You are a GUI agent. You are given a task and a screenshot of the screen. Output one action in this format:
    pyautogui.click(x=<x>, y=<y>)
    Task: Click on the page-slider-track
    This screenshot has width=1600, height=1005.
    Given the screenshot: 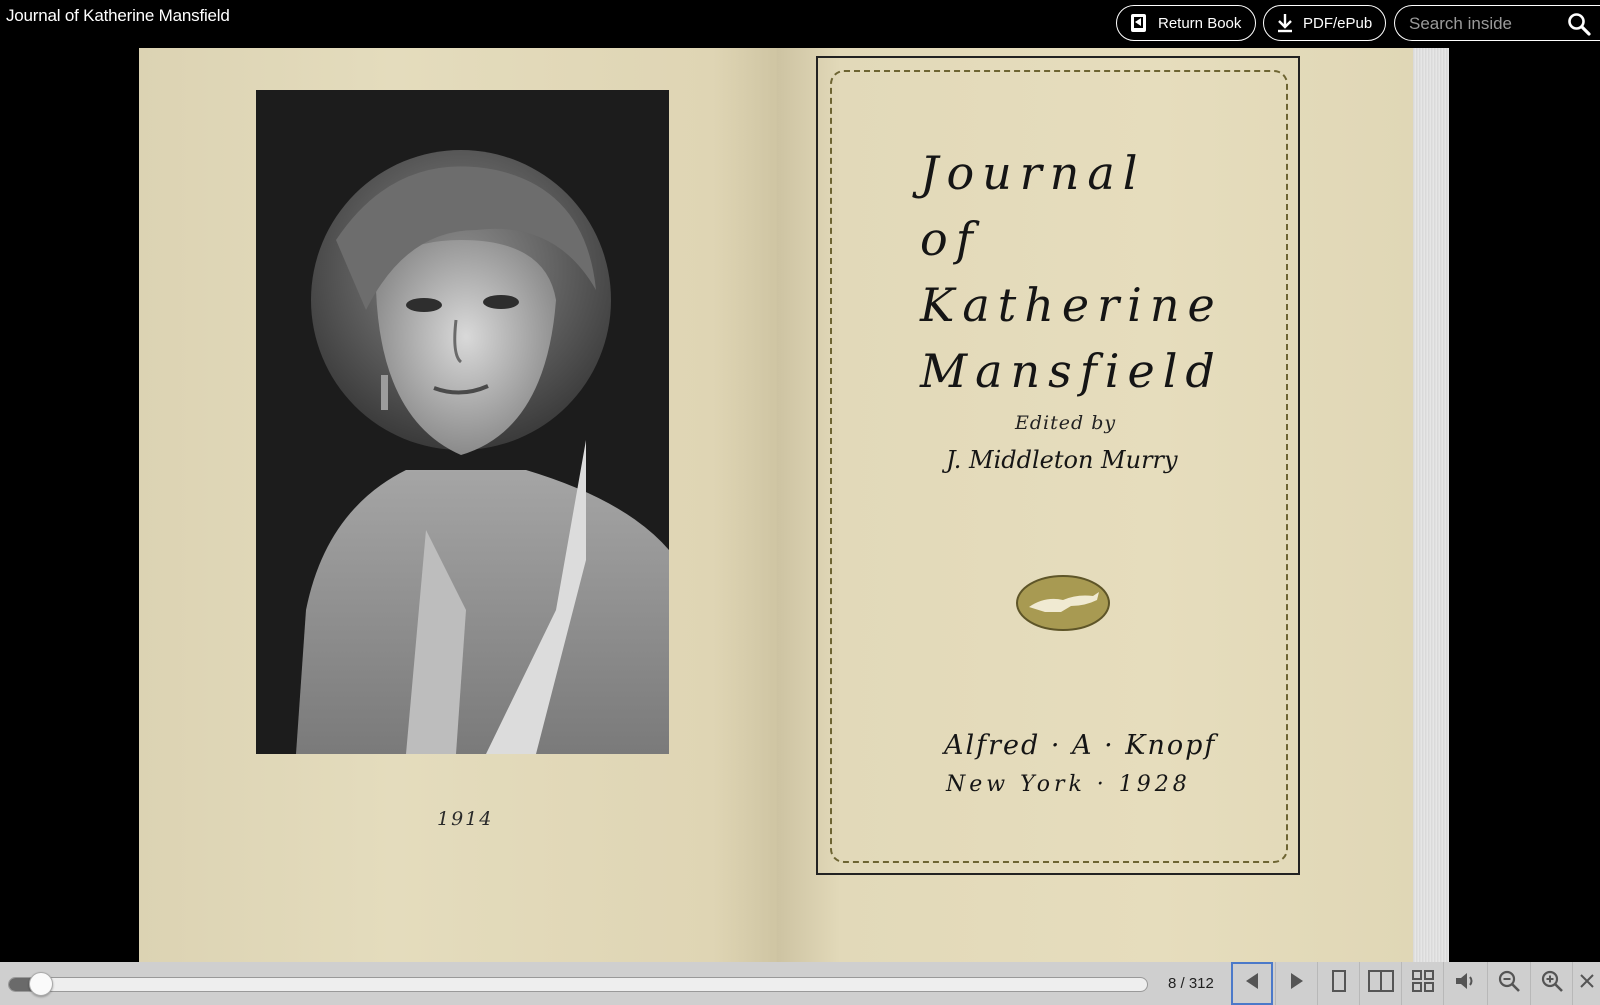 What is the action you would take?
    pyautogui.click(x=578, y=984)
    